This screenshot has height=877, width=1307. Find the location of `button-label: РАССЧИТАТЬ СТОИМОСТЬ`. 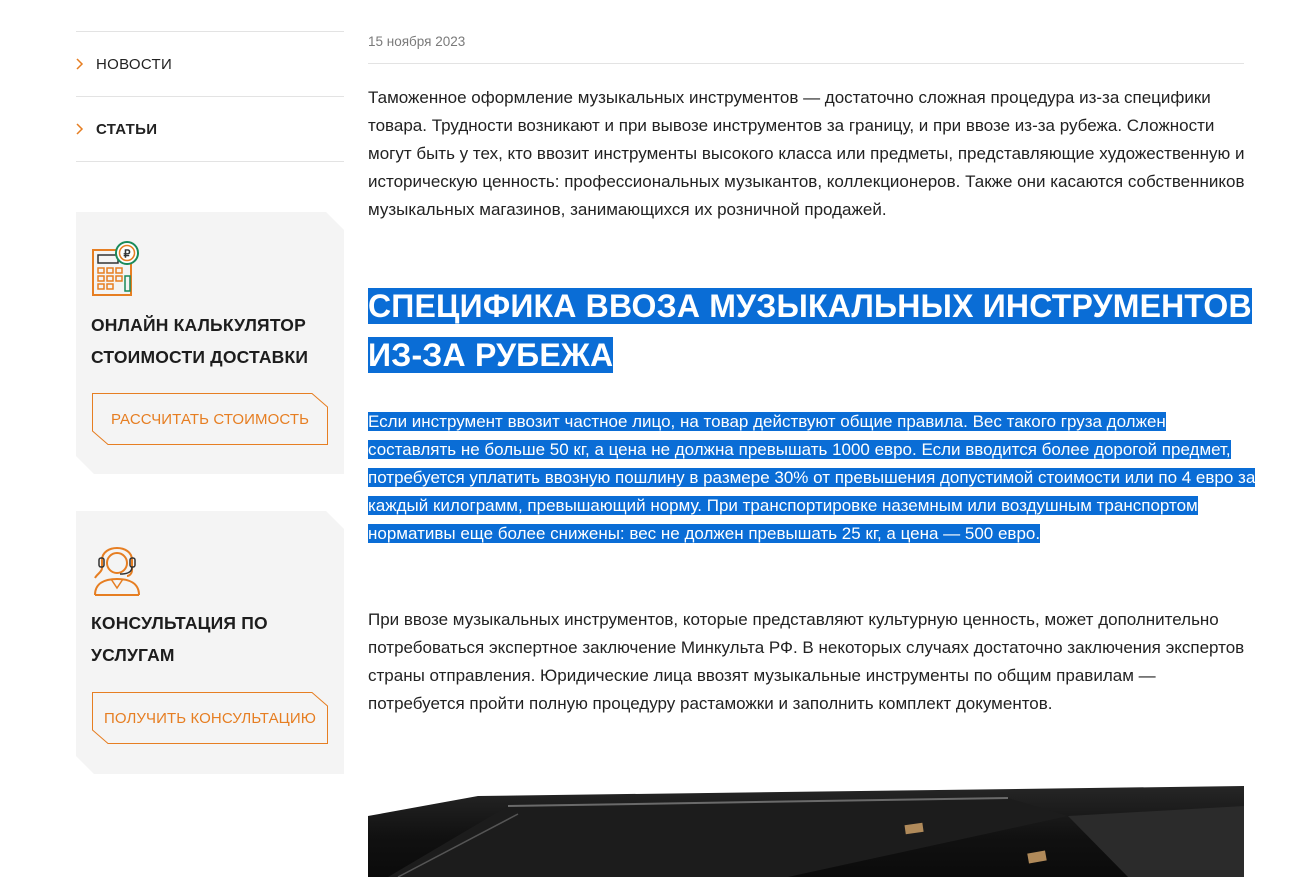

button-label: РАССЧИТАТЬ СТОИМОСТЬ is located at coordinates (210, 419).